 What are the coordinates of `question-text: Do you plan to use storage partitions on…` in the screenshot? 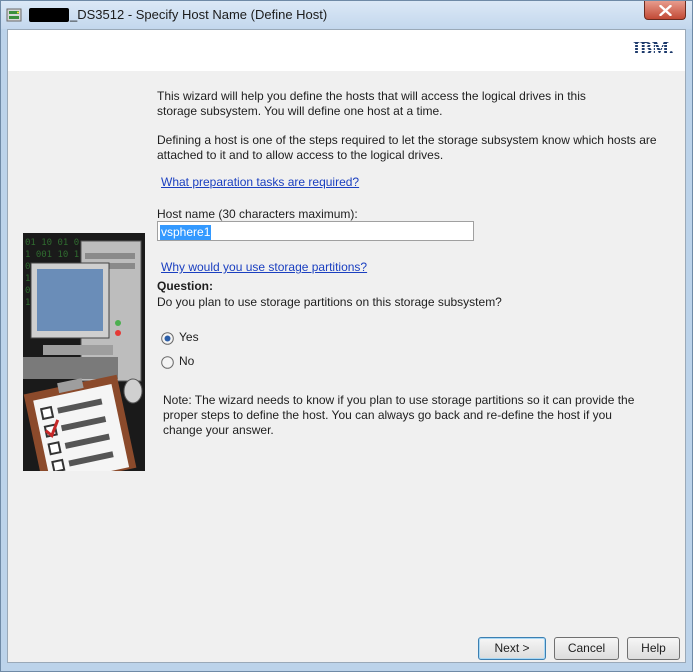 It's located at (329, 302).